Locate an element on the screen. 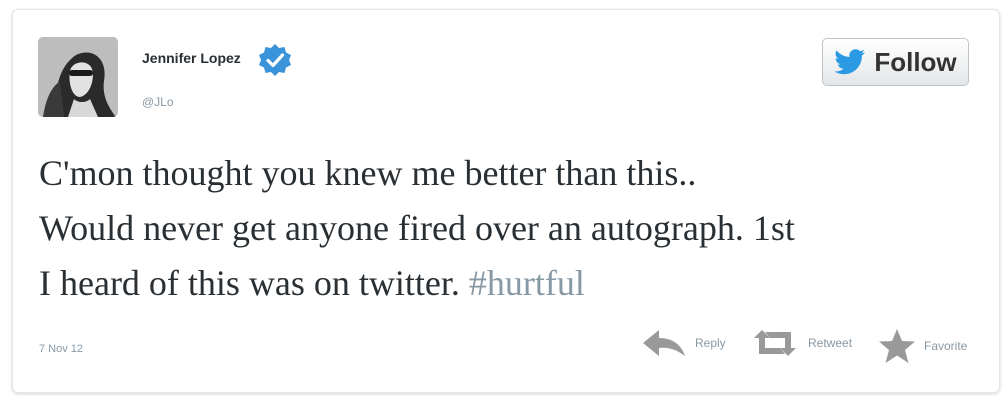 The image size is (1003, 400). retweet-label: Retweet is located at coordinates (830, 343).